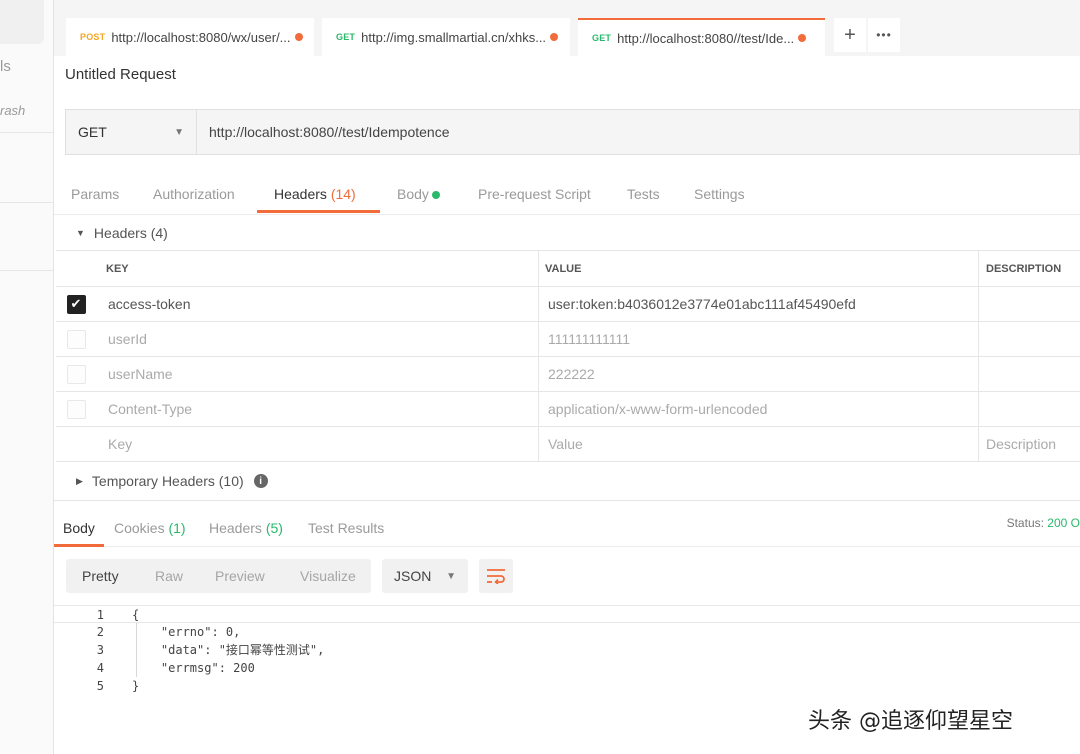 The image size is (1080, 754). Describe the element at coordinates (317, 268) in the screenshot. I see `column-key: KEY` at that location.